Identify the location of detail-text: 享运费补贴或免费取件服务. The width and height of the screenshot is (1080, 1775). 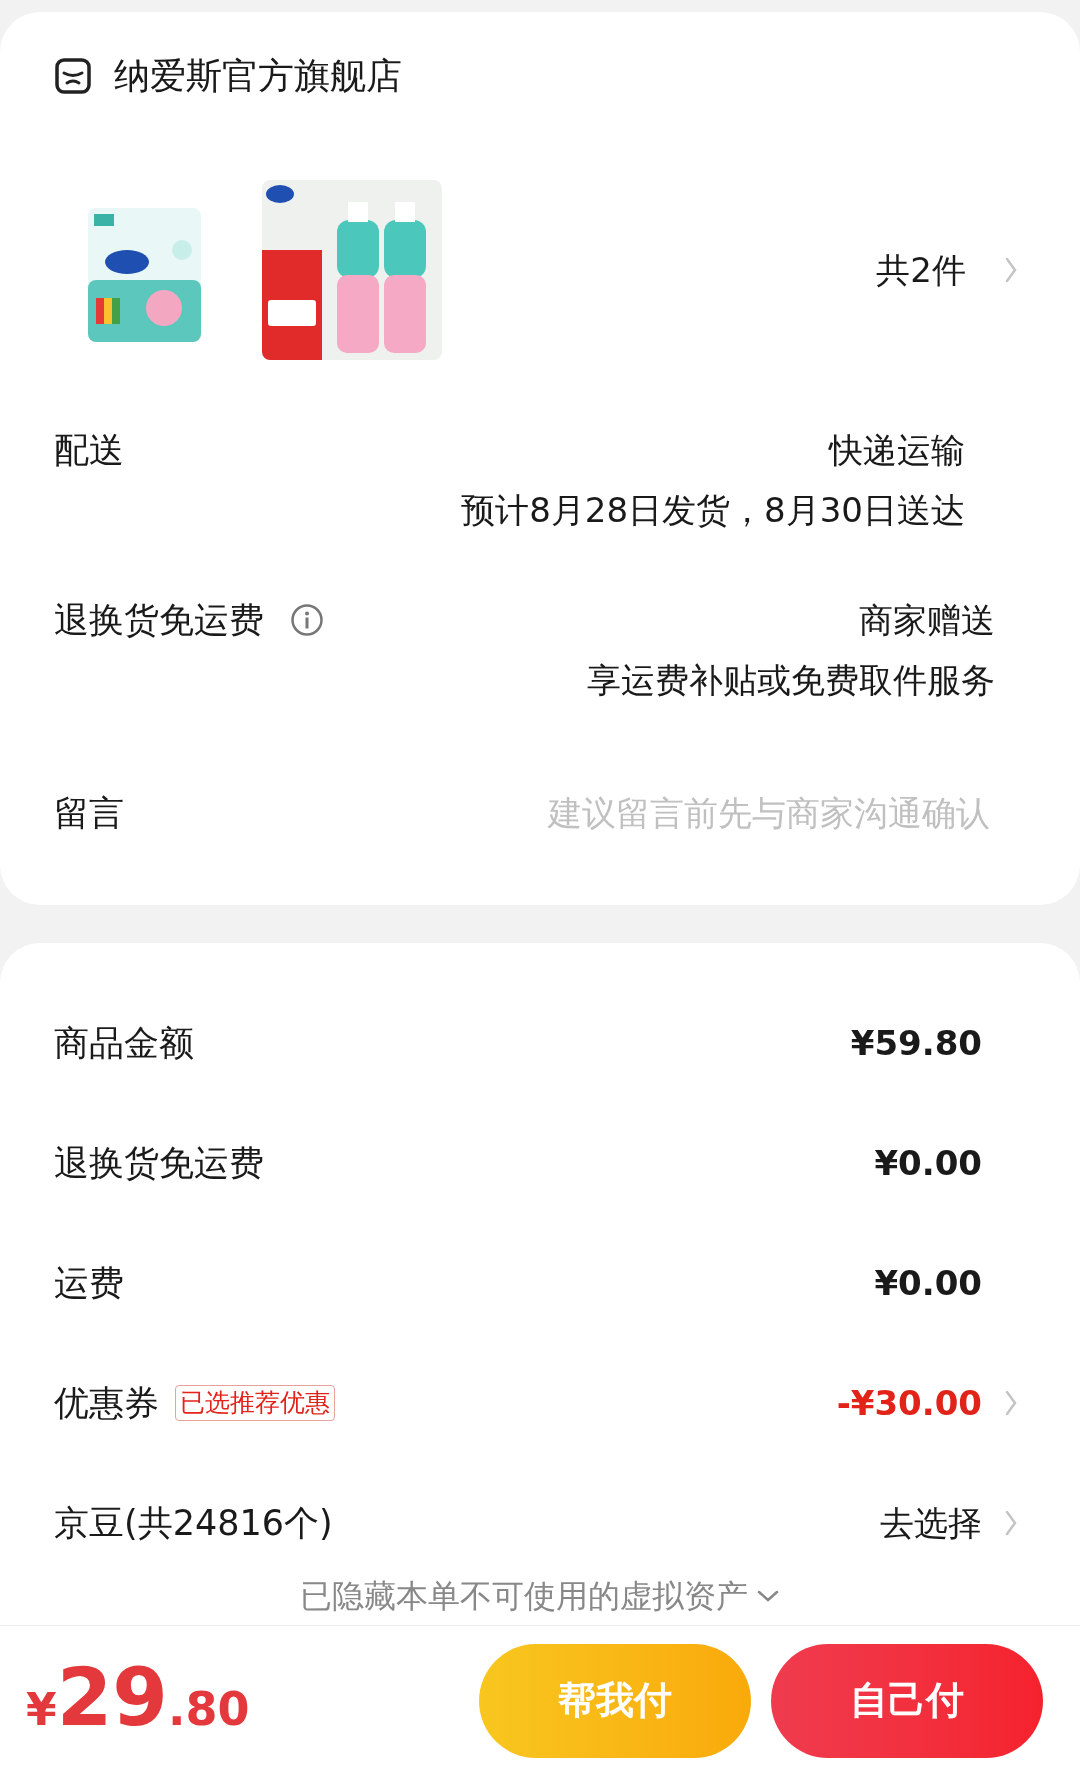
(791, 680).